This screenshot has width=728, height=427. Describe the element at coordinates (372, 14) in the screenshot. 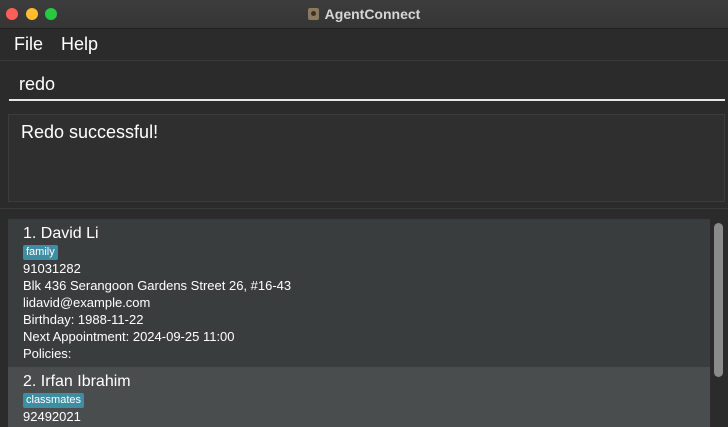

I see `window-title: AgentConnect` at that location.